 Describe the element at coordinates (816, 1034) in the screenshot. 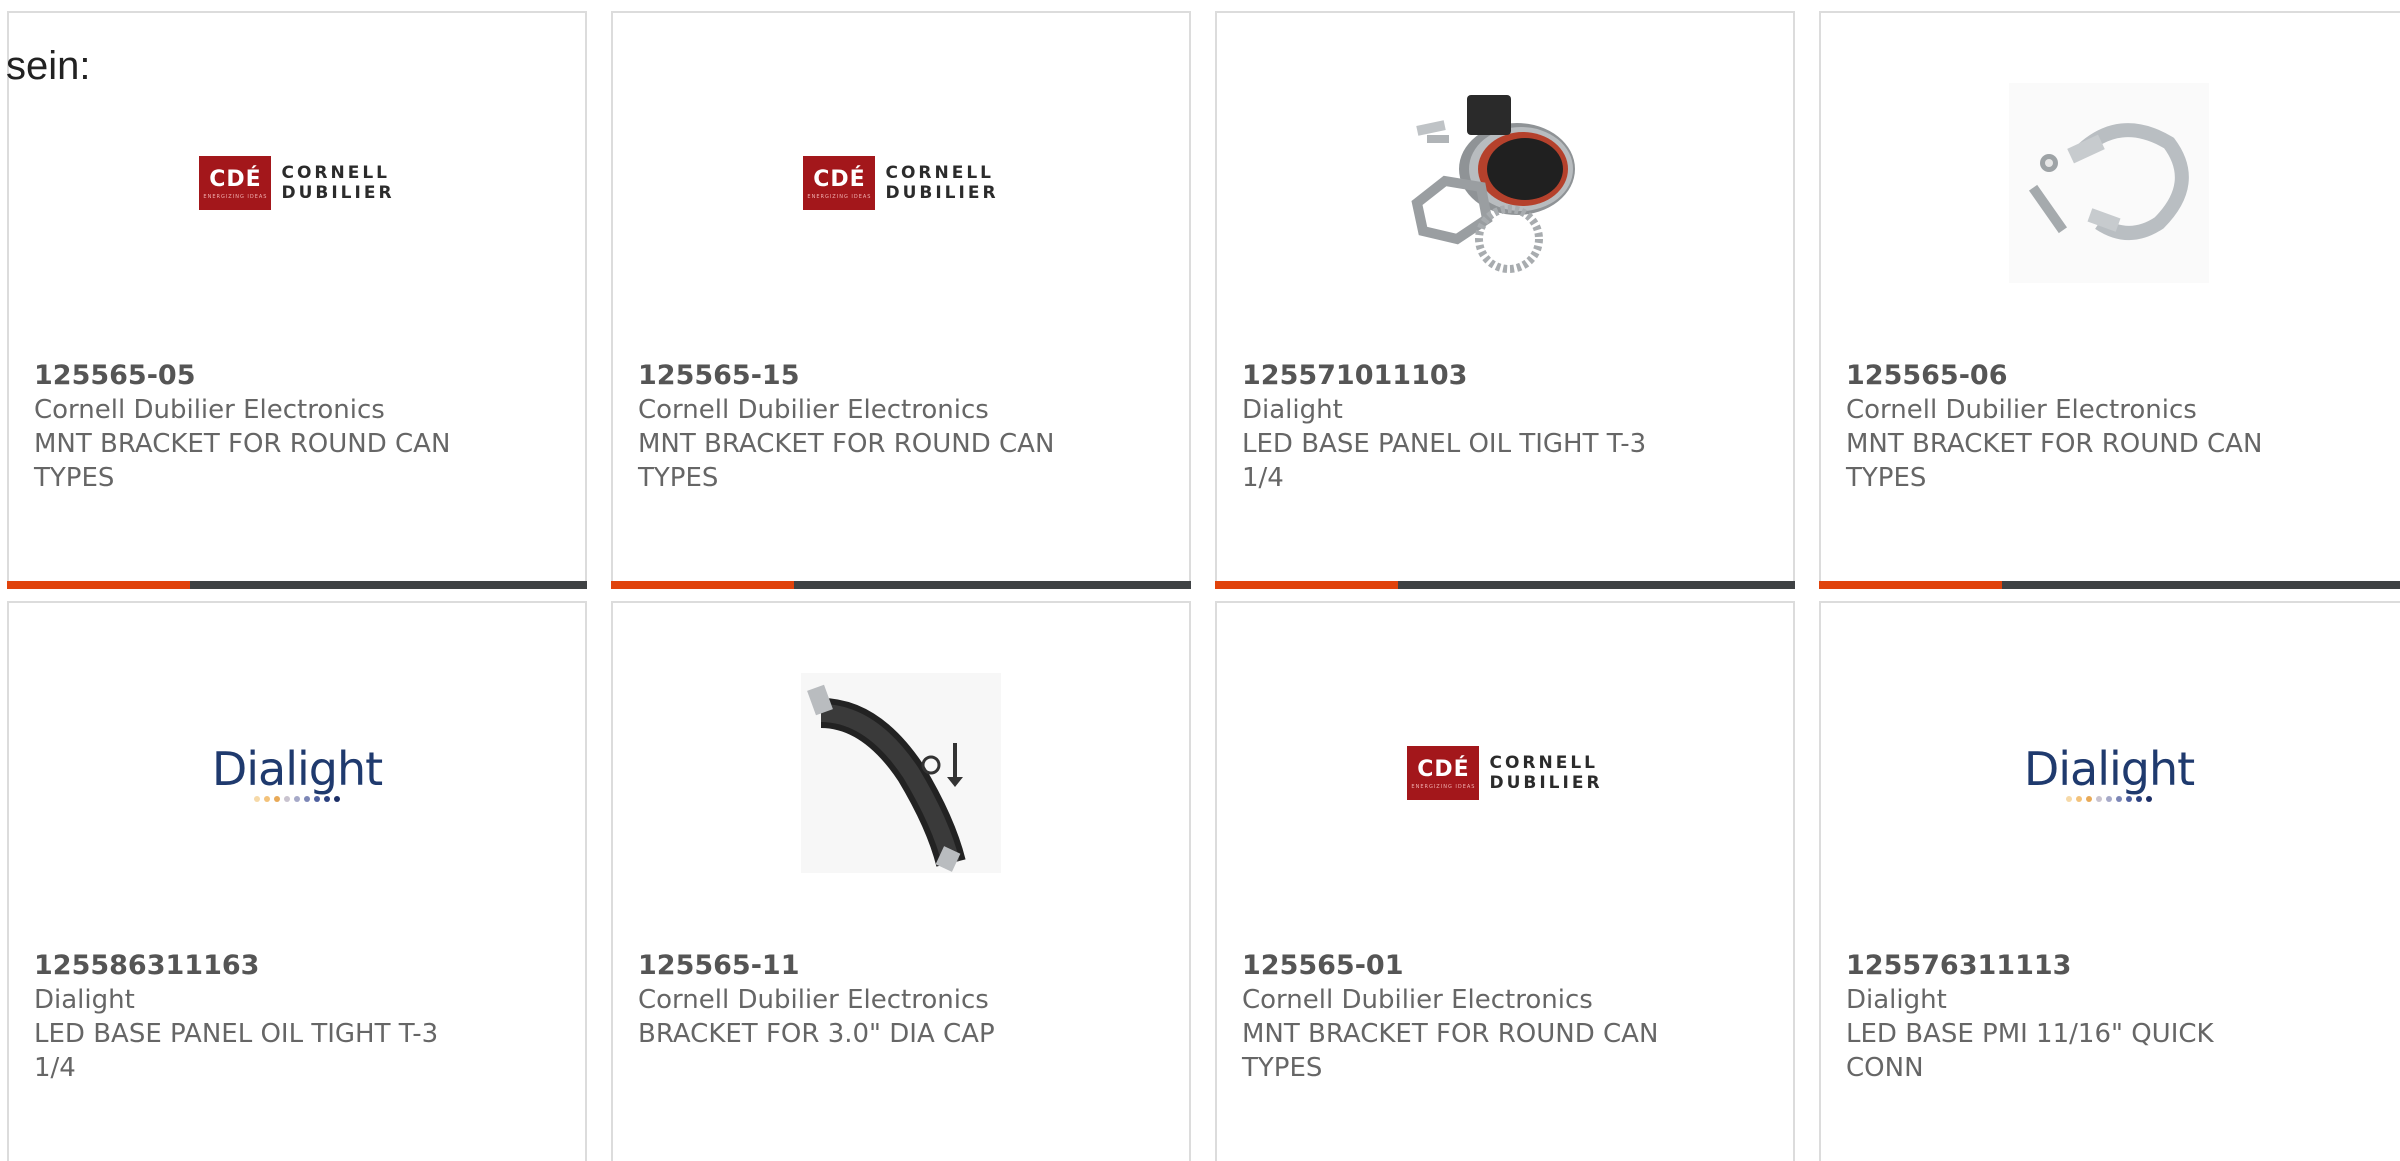

I see `description-line1: BRACKET FOR 3.0" DIA CAP` at that location.